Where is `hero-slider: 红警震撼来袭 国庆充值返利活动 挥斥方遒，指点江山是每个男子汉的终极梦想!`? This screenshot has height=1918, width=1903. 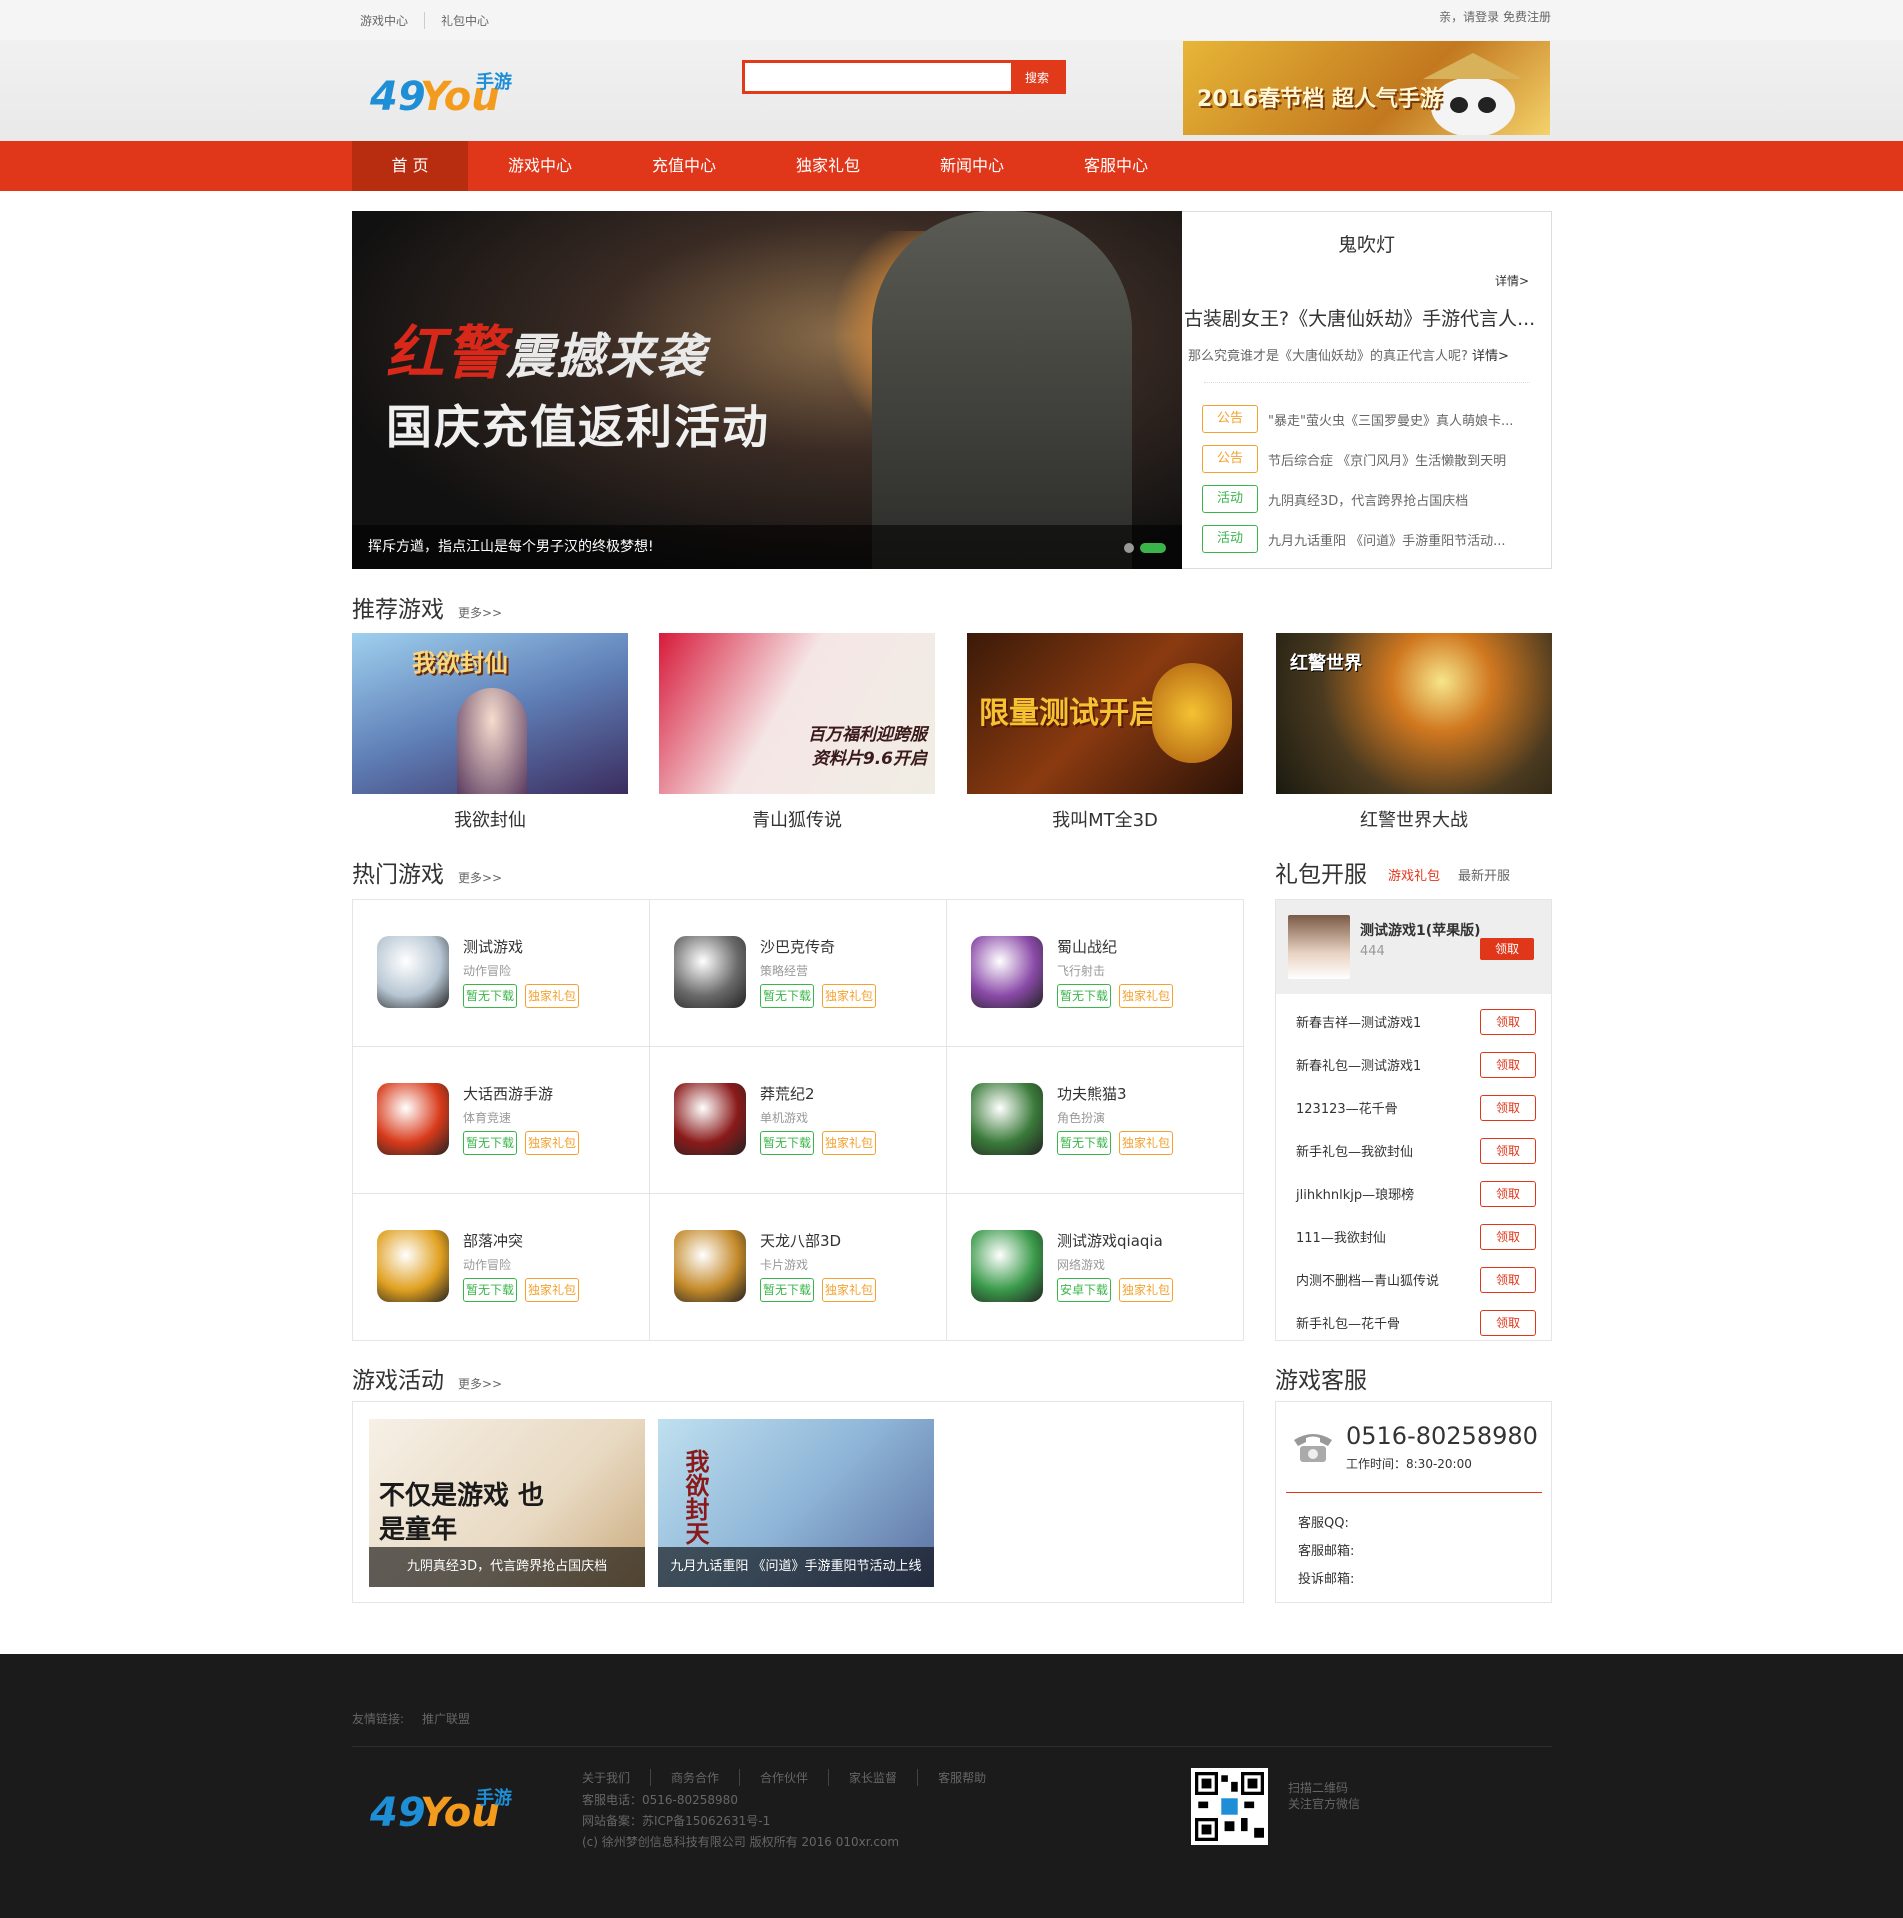
hero-slider: 红警震撼来袭 国庆充值返利活动 挥斥方遒，指点江山是每个男子汉的终极梦想! is located at coordinates (767, 390).